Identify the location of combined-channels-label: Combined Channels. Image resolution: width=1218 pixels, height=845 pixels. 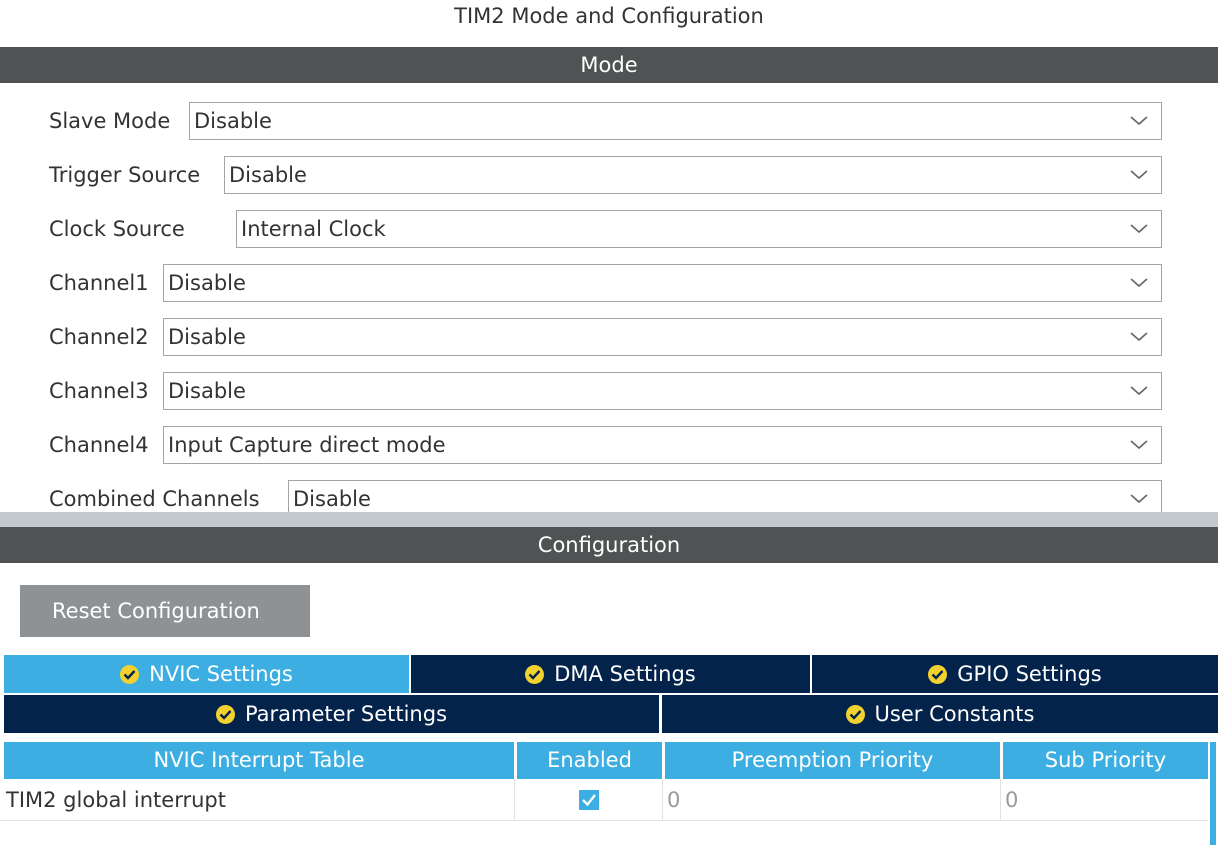
(154, 499).